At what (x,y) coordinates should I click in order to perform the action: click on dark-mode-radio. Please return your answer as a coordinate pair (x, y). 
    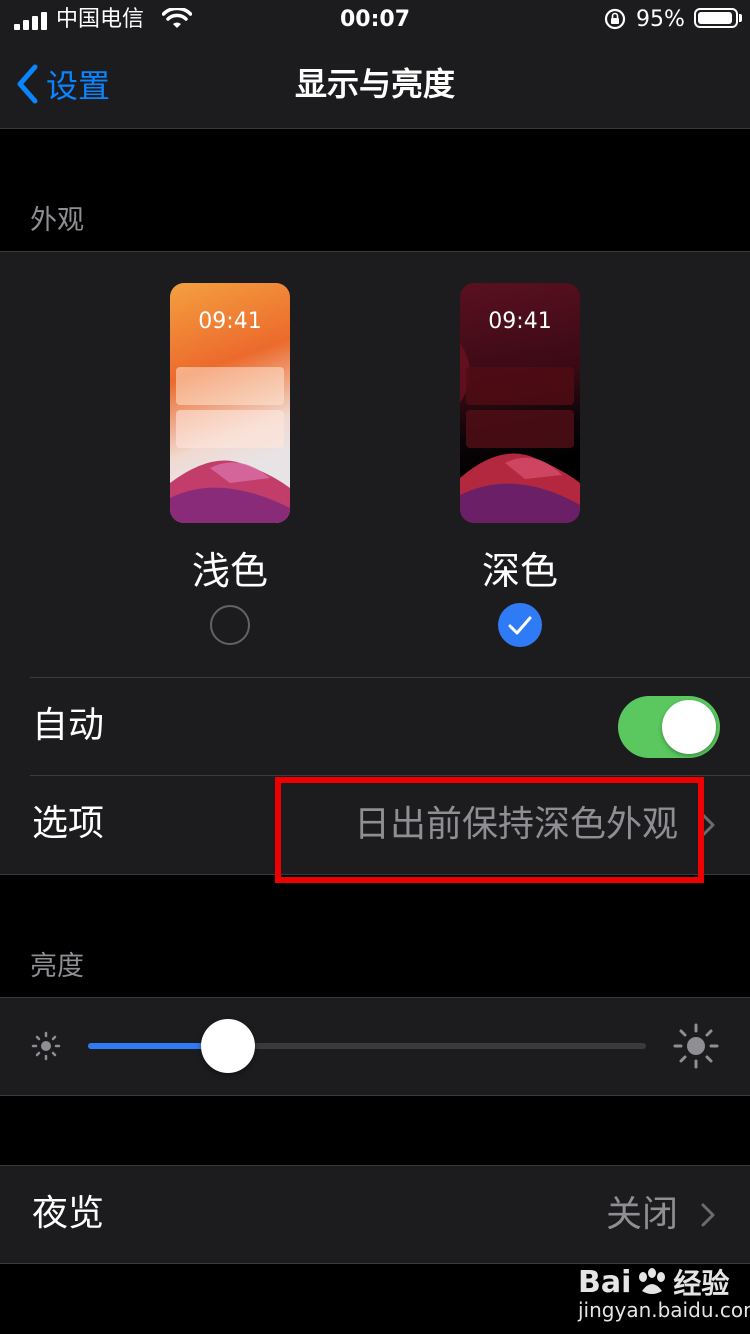
    Looking at the image, I should click on (520, 625).